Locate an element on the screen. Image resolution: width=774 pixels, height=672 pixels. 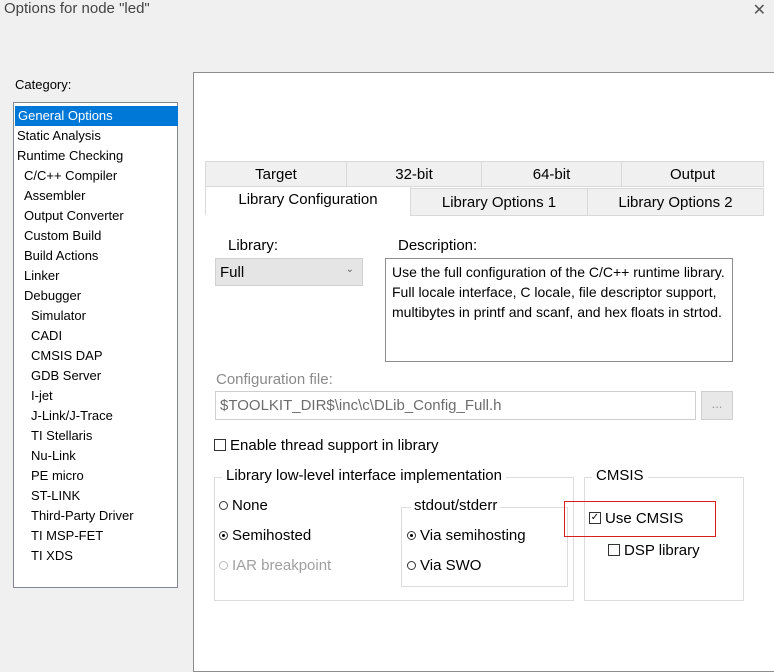
category-item-linker: Linker is located at coordinates (41, 276).